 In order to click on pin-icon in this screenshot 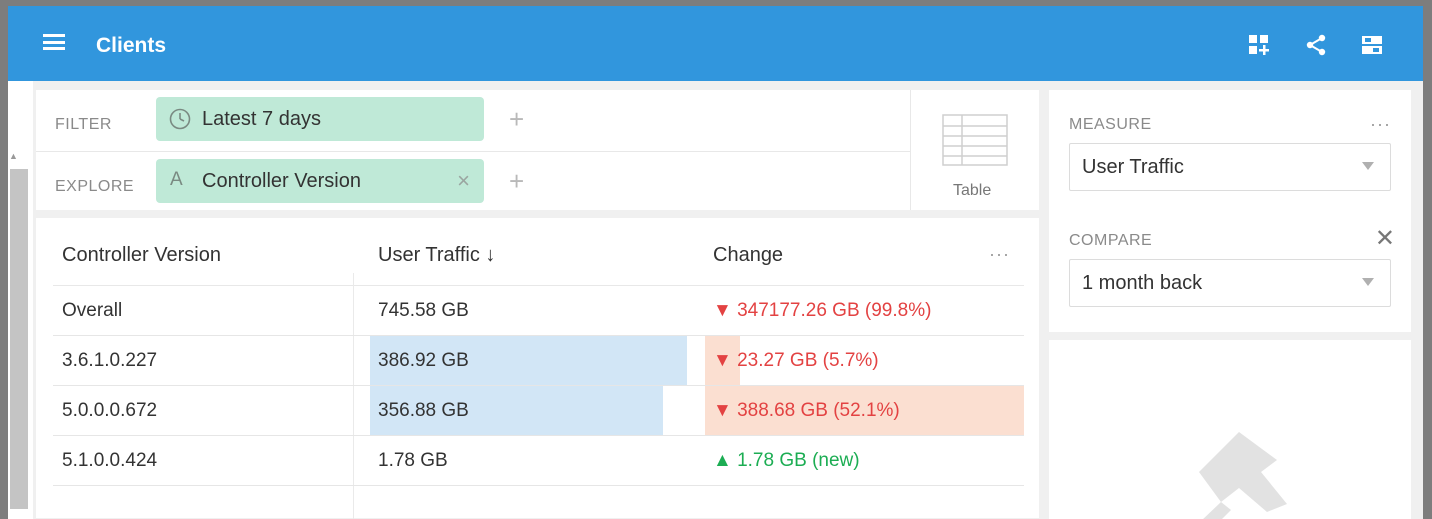, I will do `click(1243, 475)`.